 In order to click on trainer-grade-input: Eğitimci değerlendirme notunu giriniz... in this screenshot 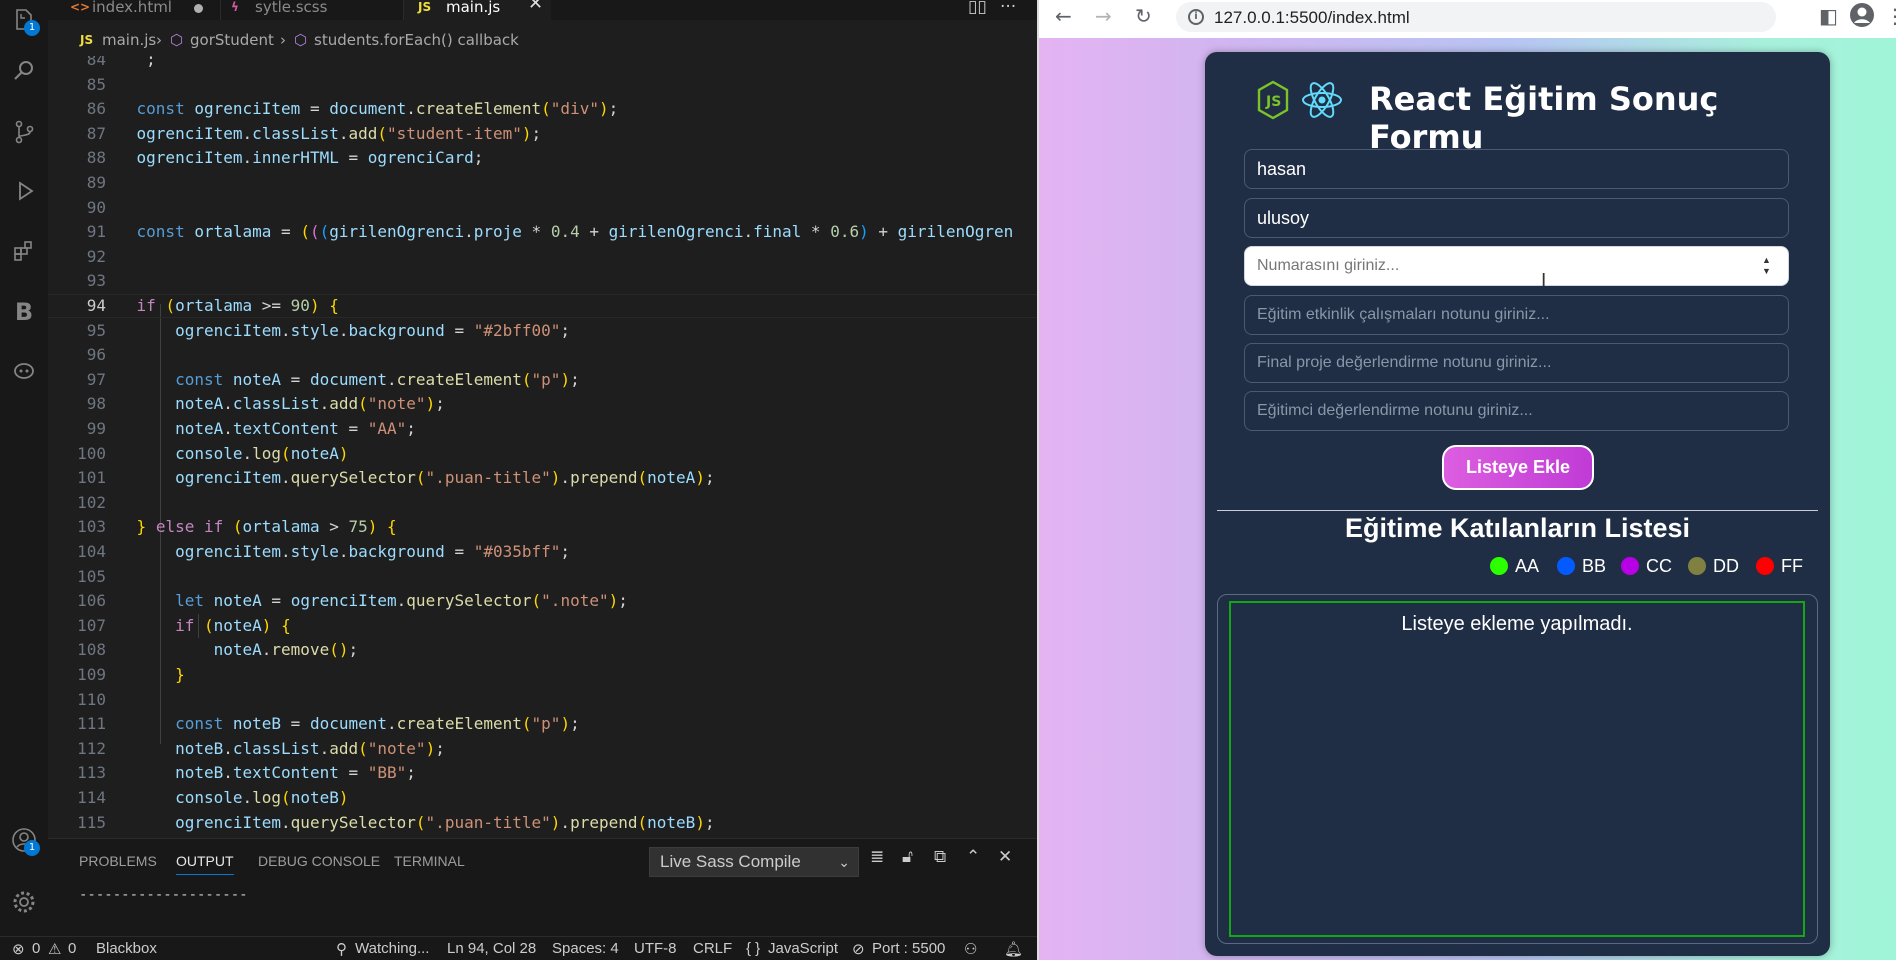, I will do `click(1516, 411)`.